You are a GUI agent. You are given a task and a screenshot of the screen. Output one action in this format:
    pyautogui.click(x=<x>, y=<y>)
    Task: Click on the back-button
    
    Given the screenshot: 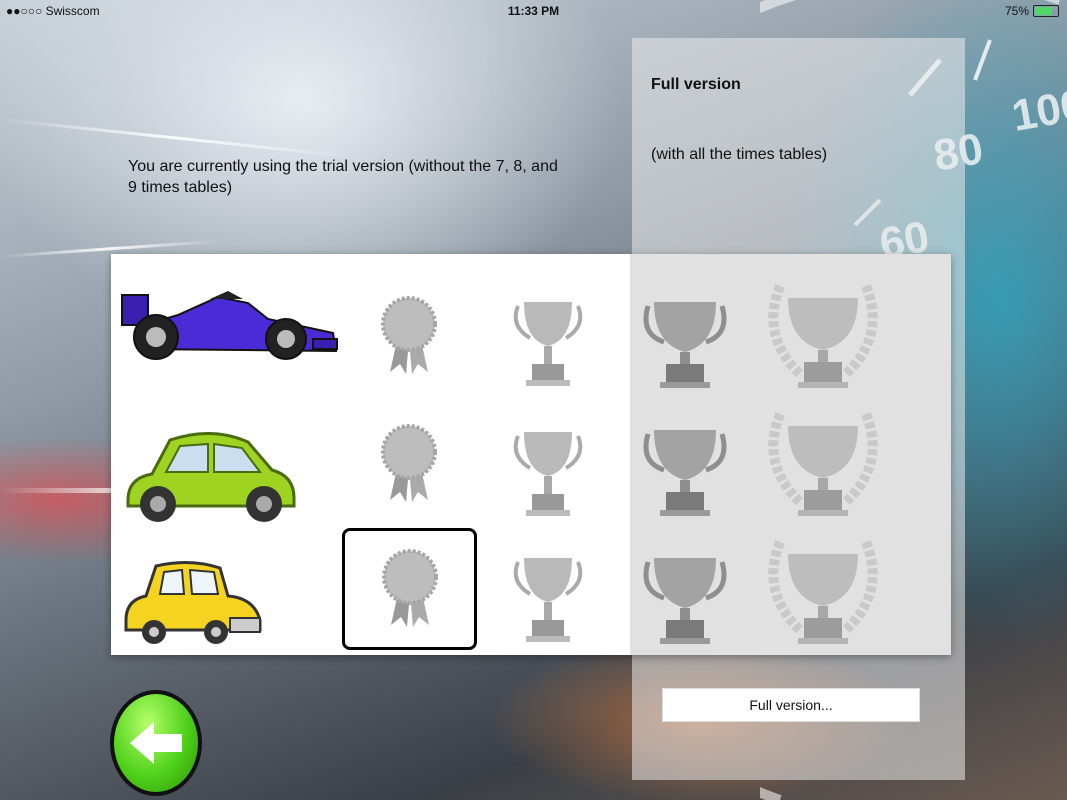 What is the action you would take?
    pyautogui.click(x=156, y=743)
    